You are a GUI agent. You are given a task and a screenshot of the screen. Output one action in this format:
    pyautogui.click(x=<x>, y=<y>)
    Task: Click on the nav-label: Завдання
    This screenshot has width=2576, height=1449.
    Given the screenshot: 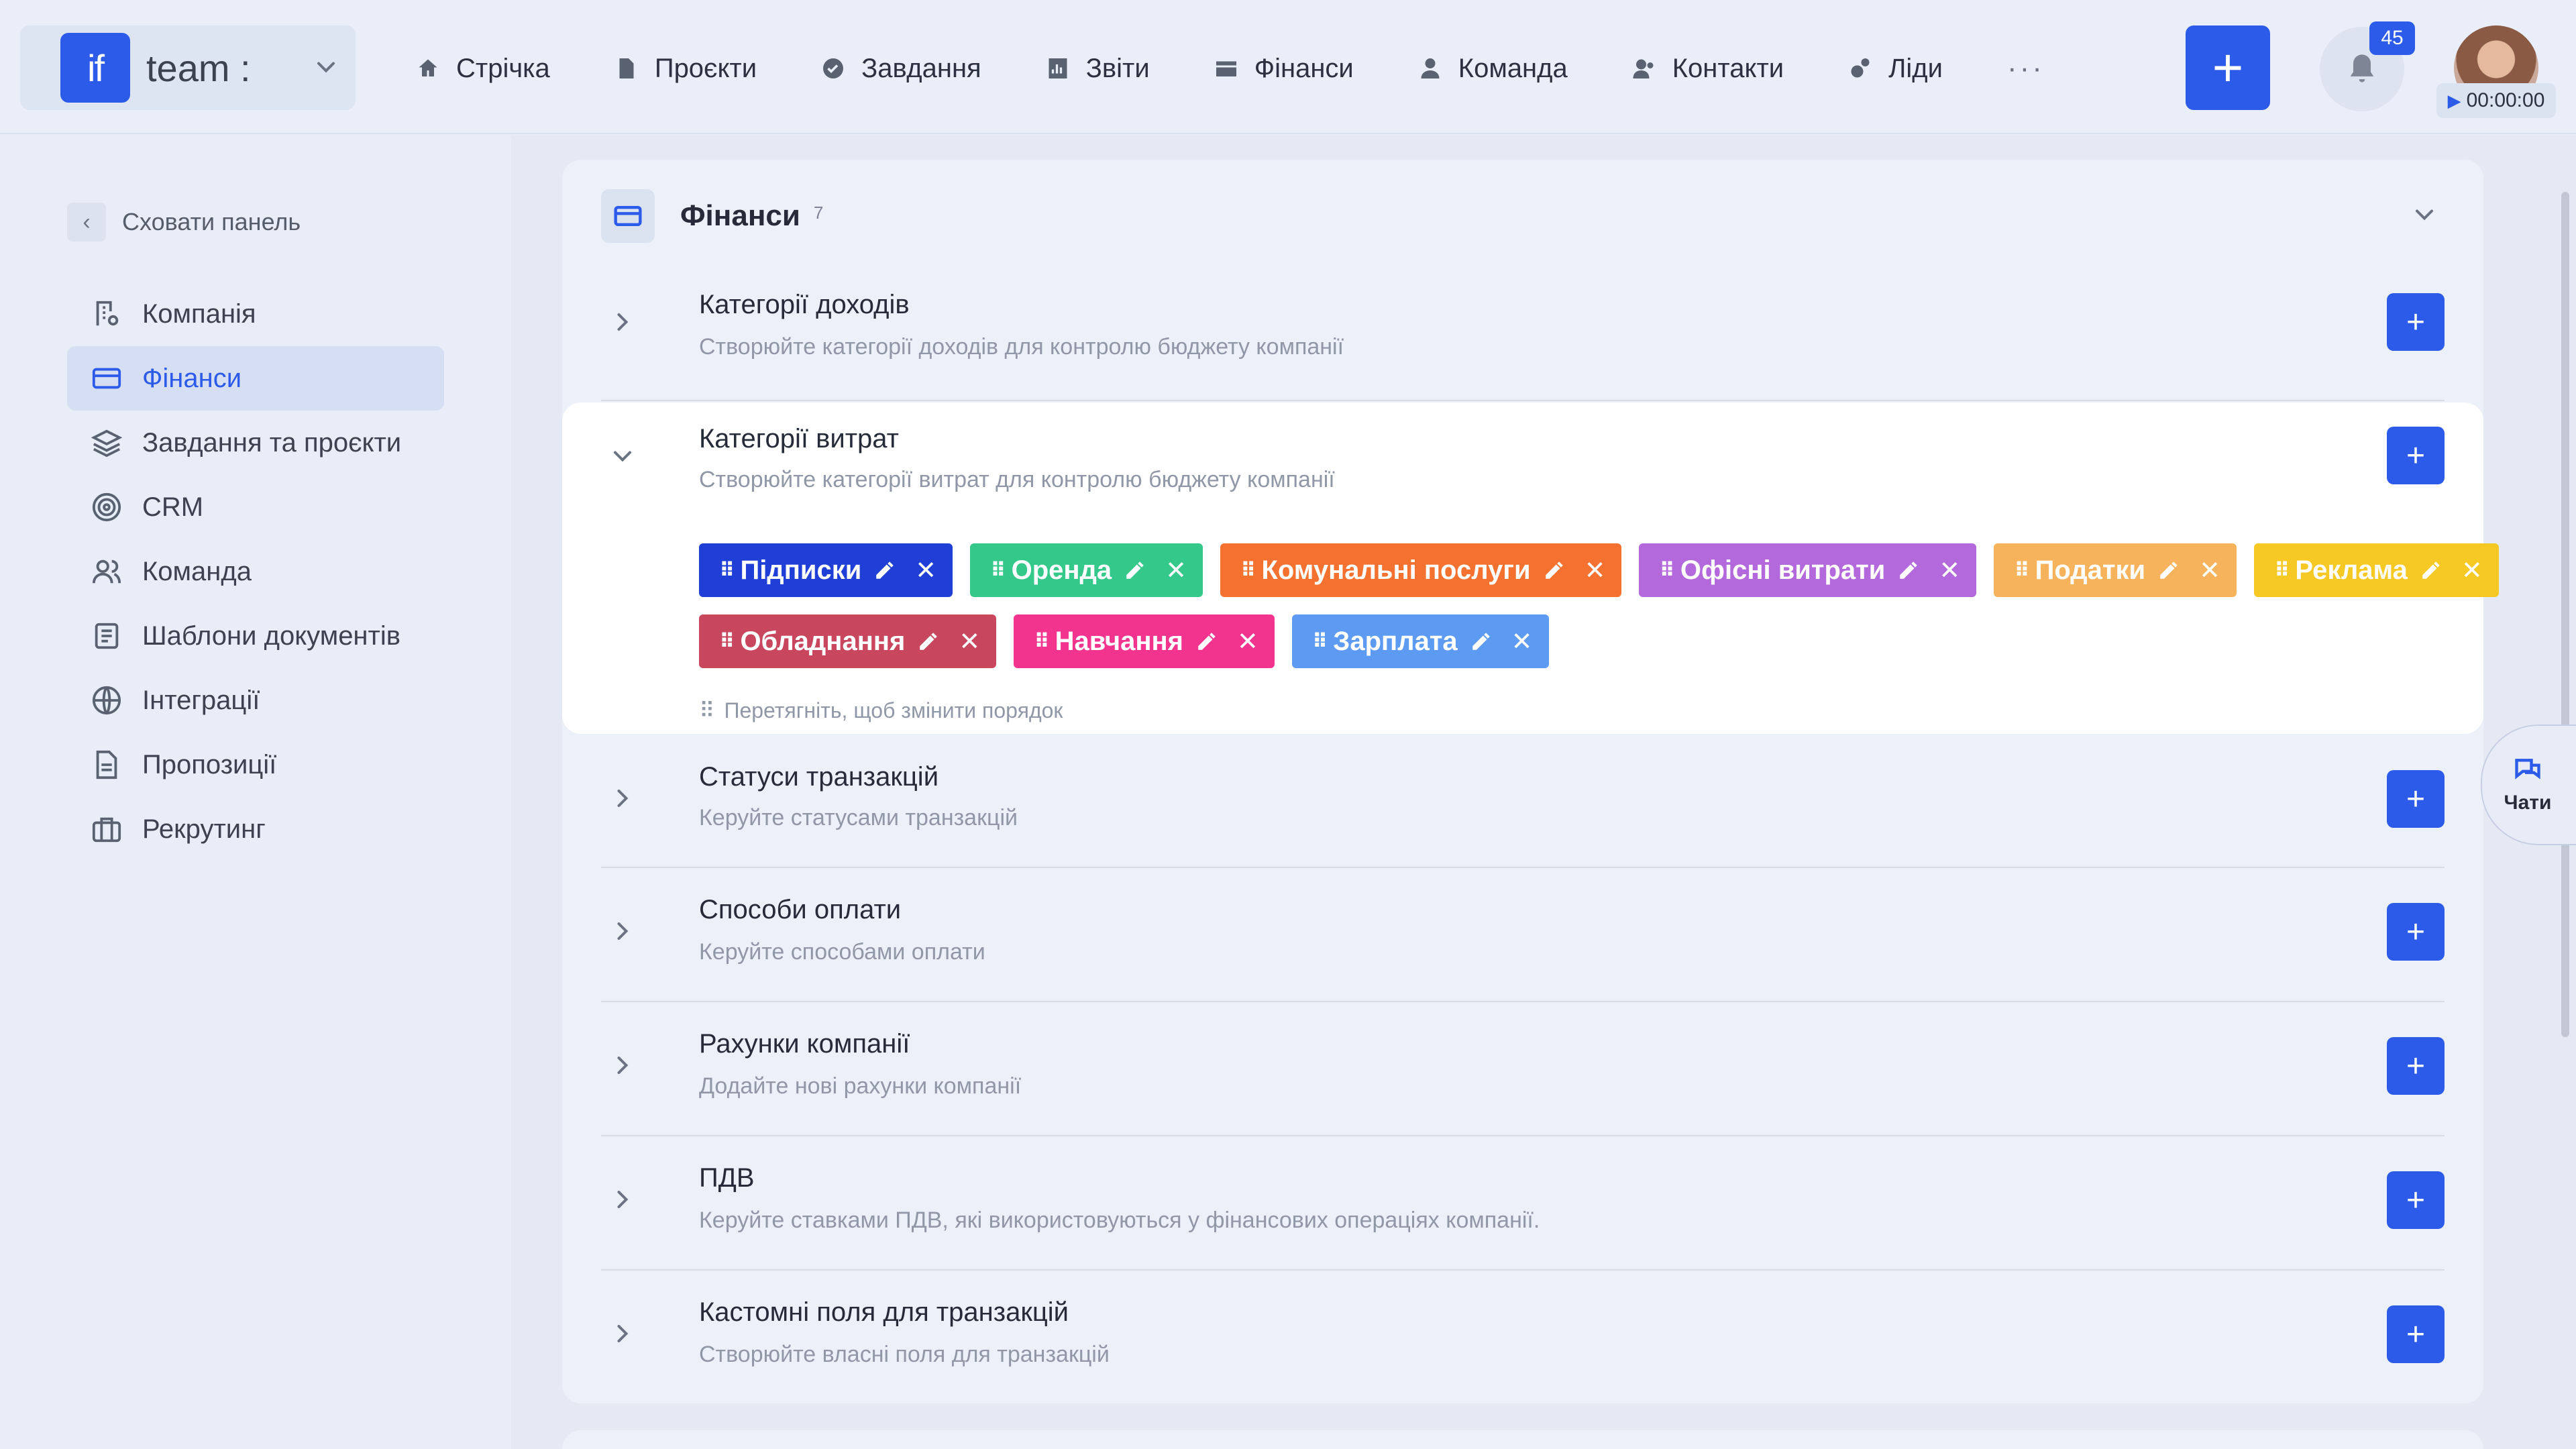 What is the action you would take?
    pyautogui.click(x=921, y=68)
    